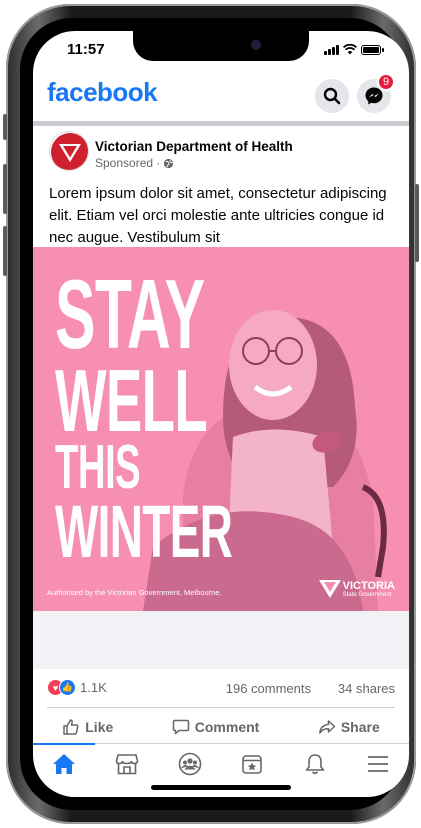  I want to click on thumbs-up-icon, so click(71, 727).